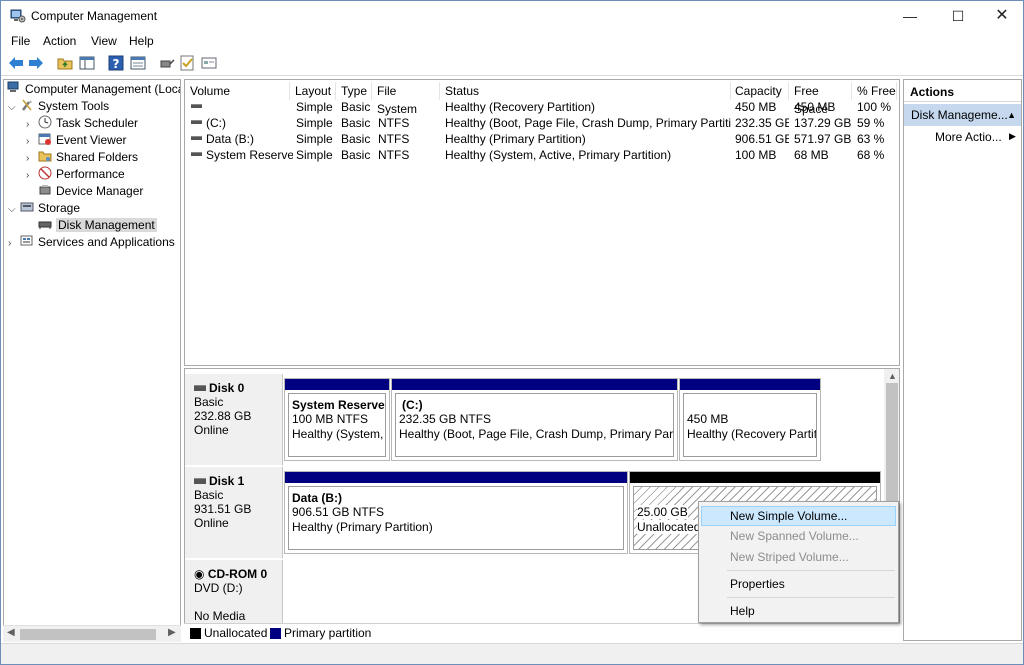 This screenshot has height=665, width=1024. What do you see at coordinates (354, 91) in the screenshot?
I see `column-header-type: Type` at bounding box center [354, 91].